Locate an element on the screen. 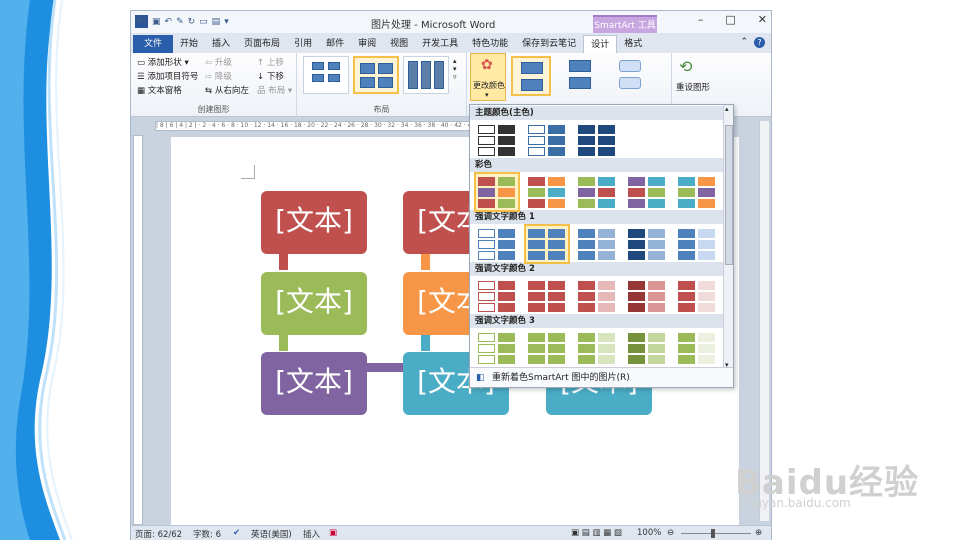 Image resolution: width=960 pixels, height=540 pixels. smartart-node-3: [文本] is located at coordinates (314, 383).